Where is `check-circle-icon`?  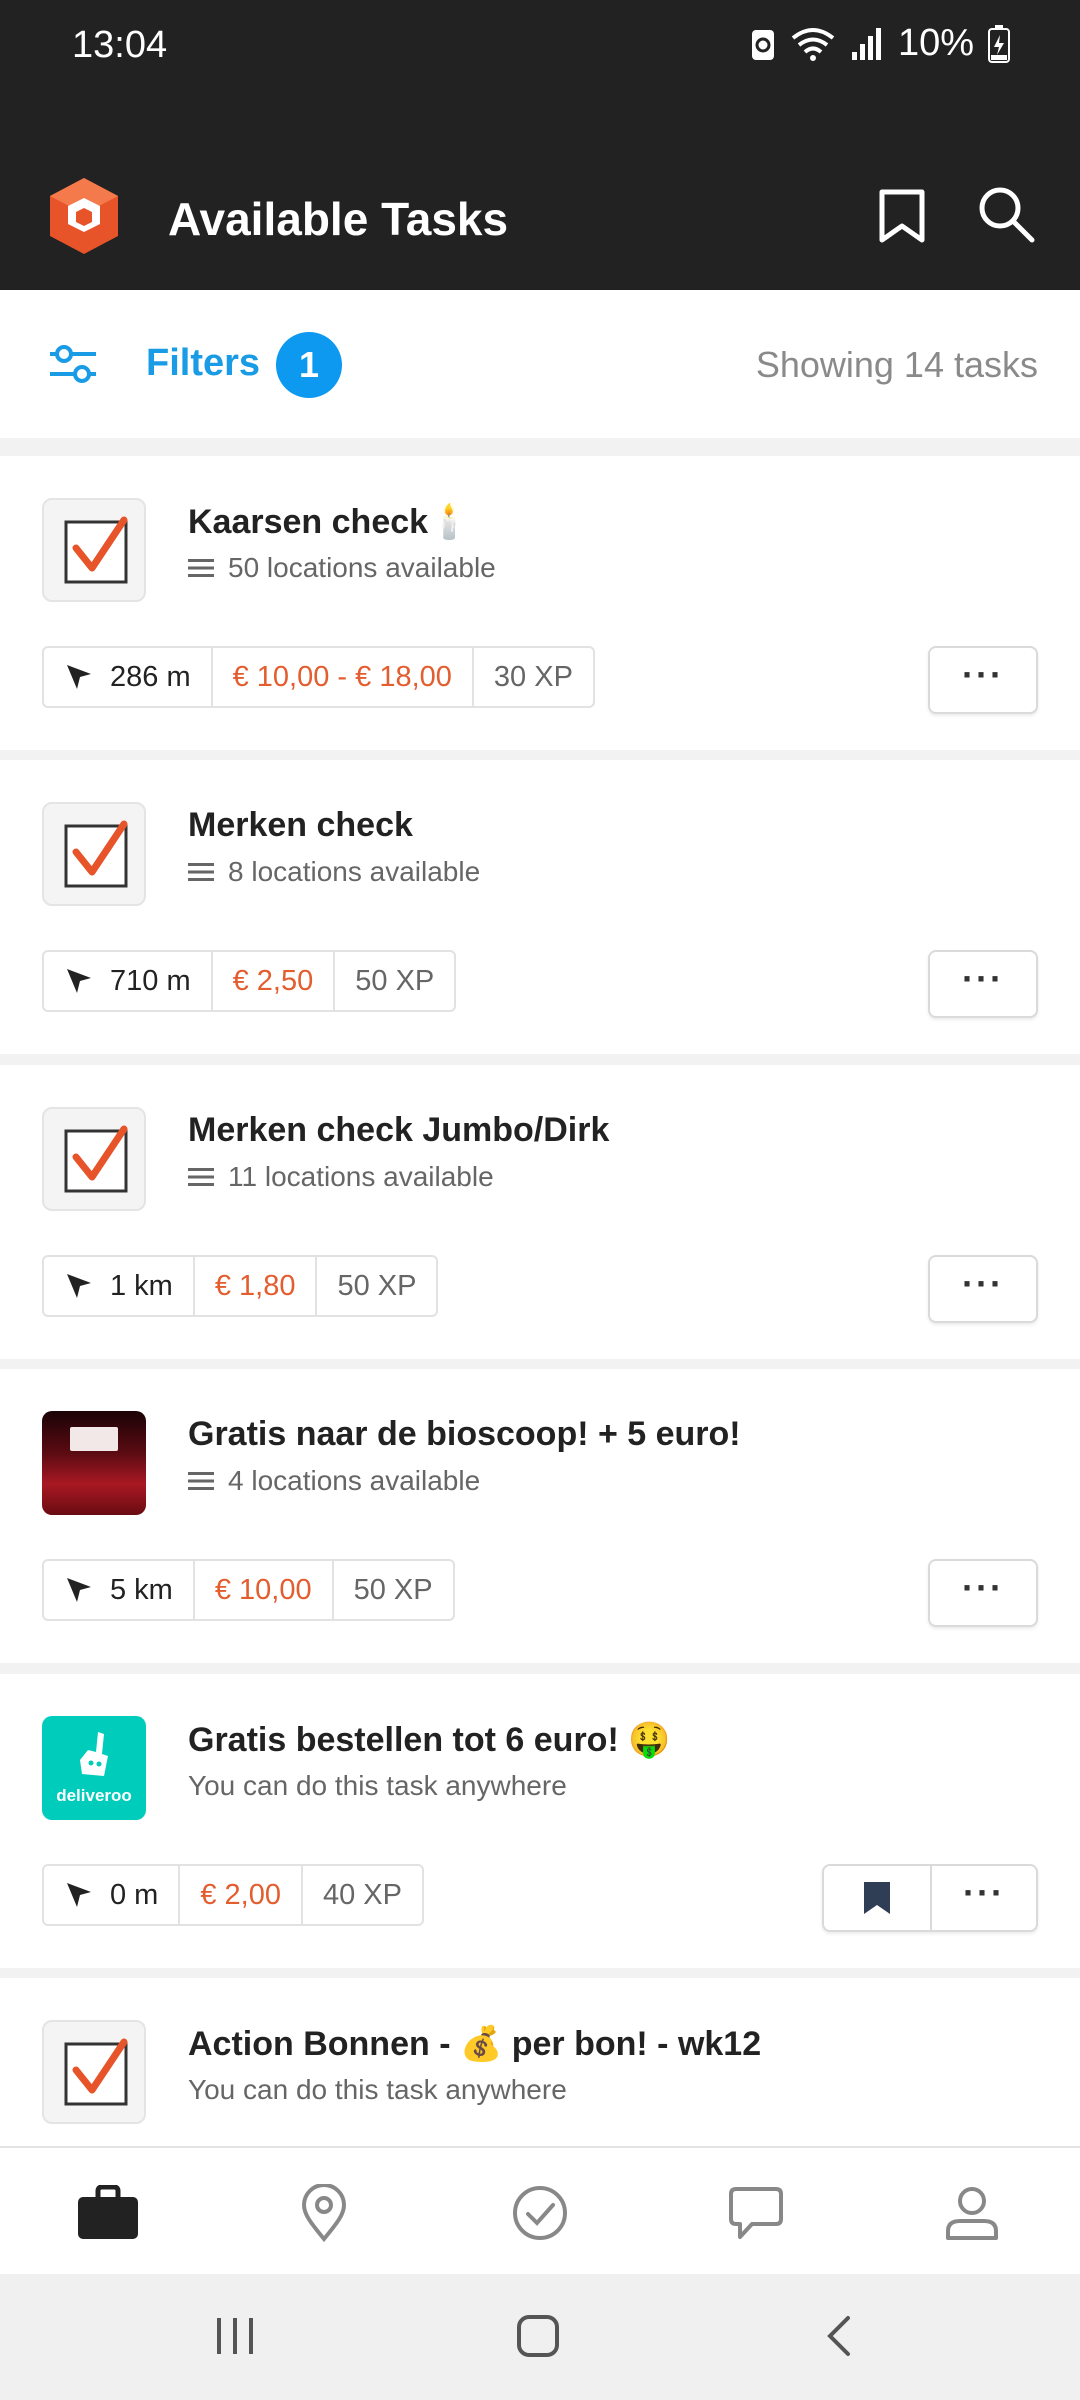 check-circle-icon is located at coordinates (540, 2213).